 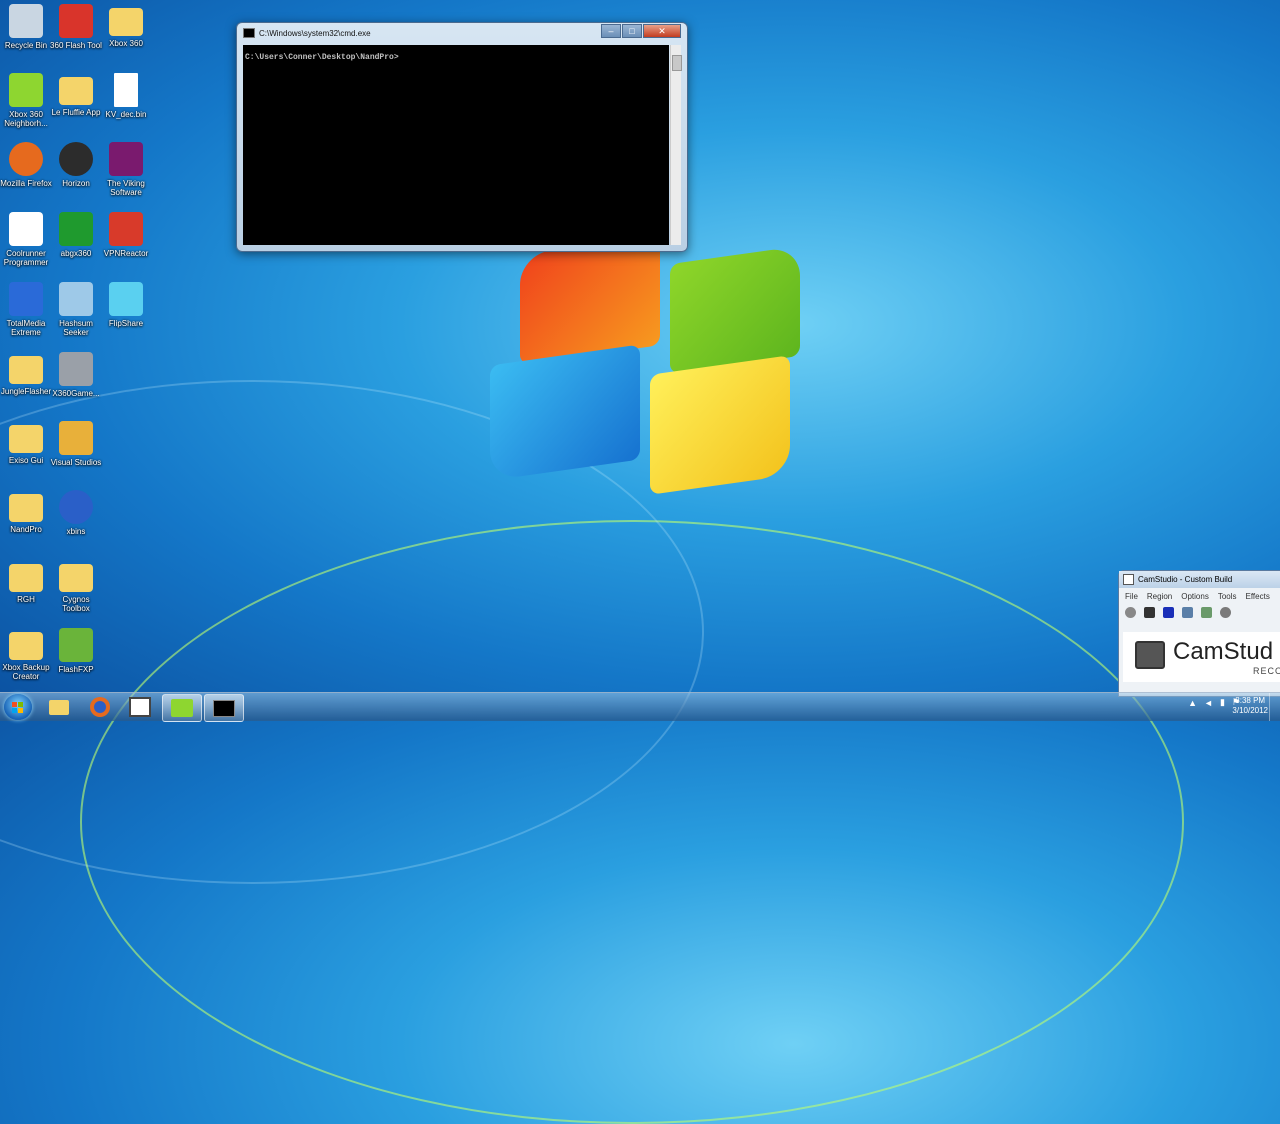 I want to click on menu-effects: Effects, so click(x=1258, y=596).